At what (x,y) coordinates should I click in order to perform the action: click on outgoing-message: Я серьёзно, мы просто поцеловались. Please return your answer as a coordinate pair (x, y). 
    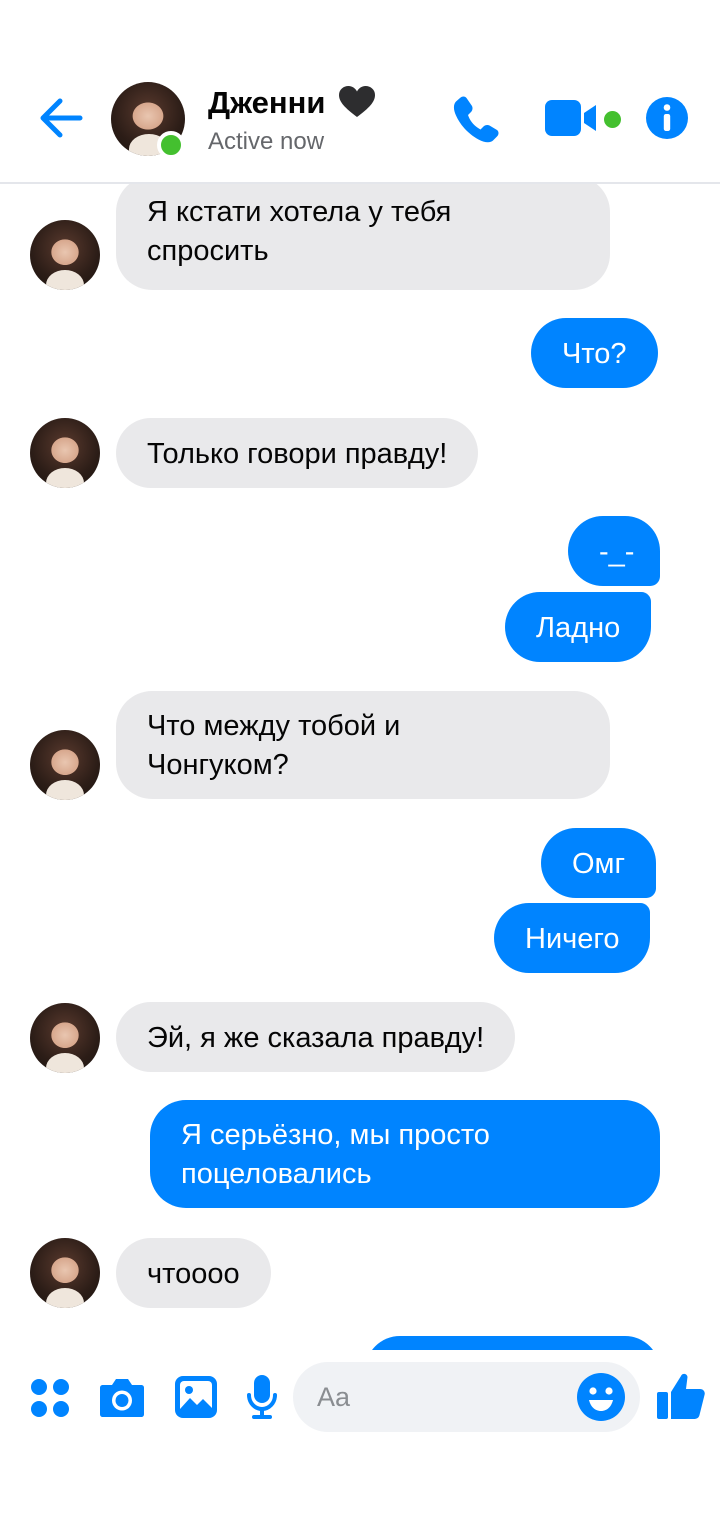
    Looking at the image, I should click on (405, 1154).